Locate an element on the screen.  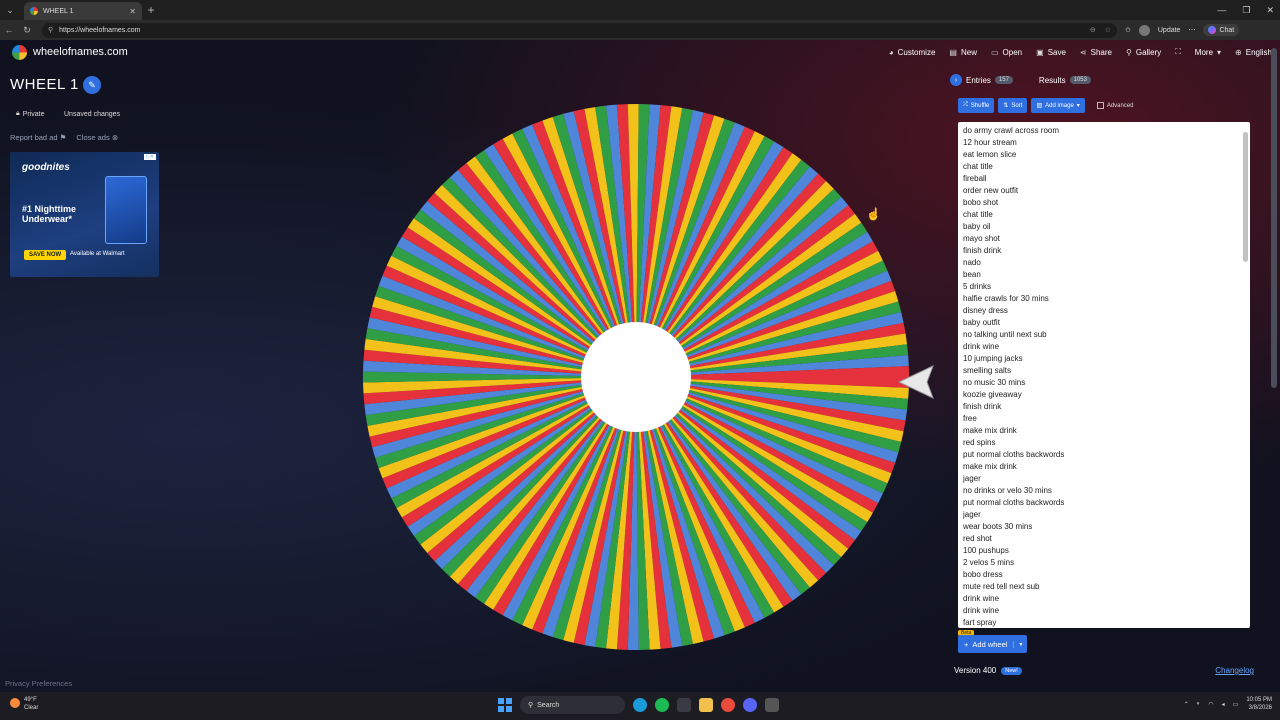
share-button: ⋖ Share is located at coordinates (1096, 52).